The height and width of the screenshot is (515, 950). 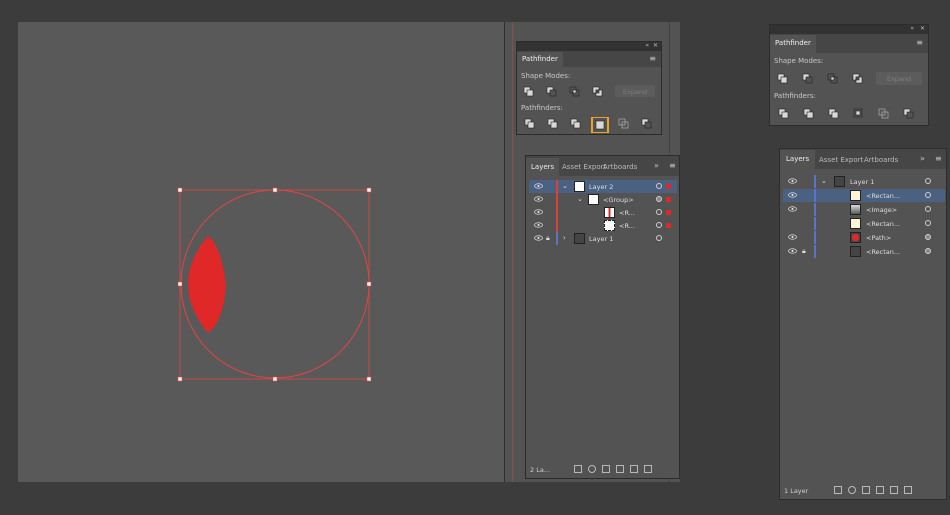 What do you see at coordinates (864, 209) in the screenshot?
I see `layer-row-image: <Image>` at bounding box center [864, 209].